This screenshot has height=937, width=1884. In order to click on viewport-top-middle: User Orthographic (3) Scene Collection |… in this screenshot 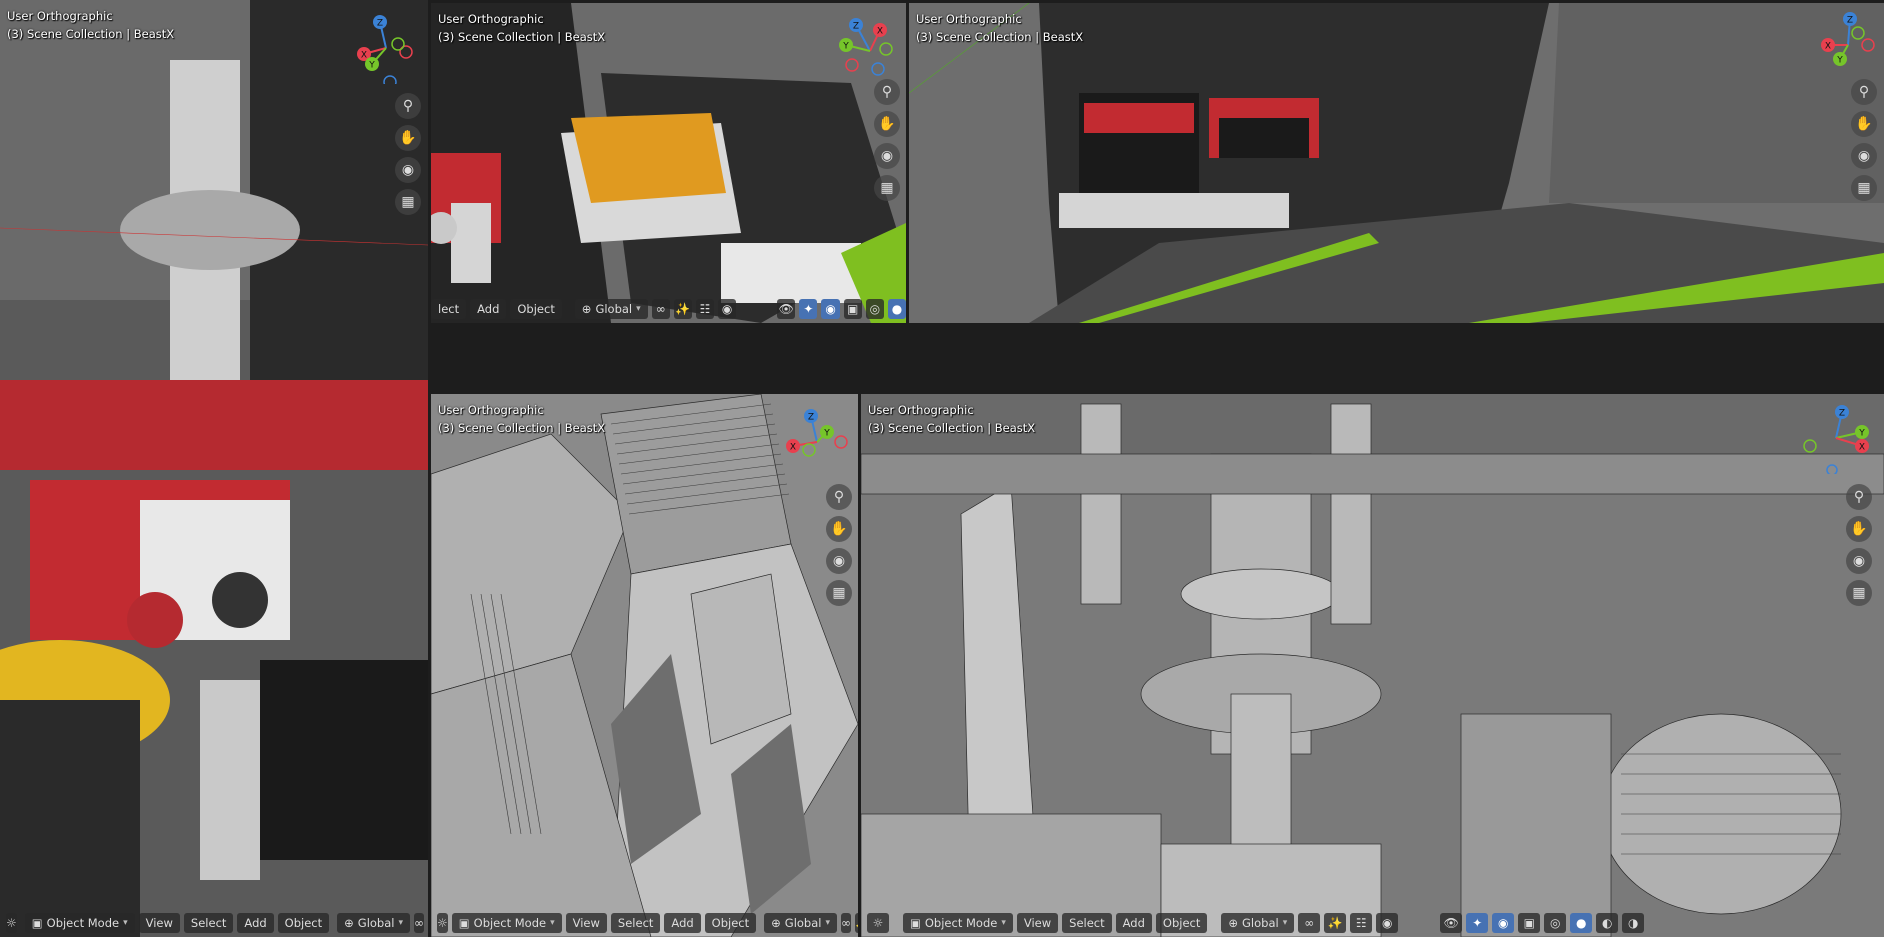, I will do `click(668, 163)`.